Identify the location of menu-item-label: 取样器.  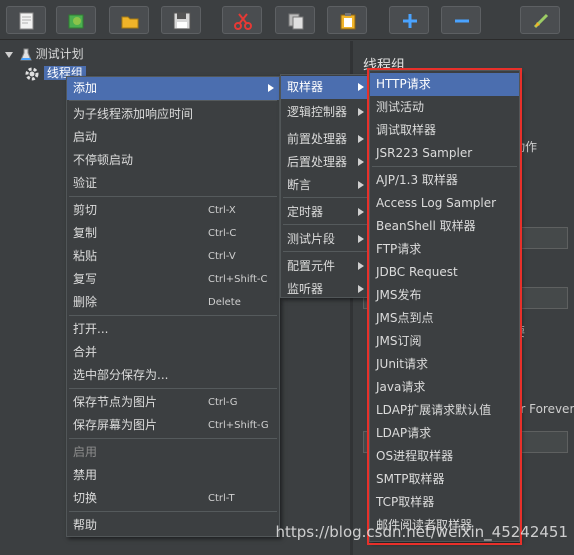
(305, 87).